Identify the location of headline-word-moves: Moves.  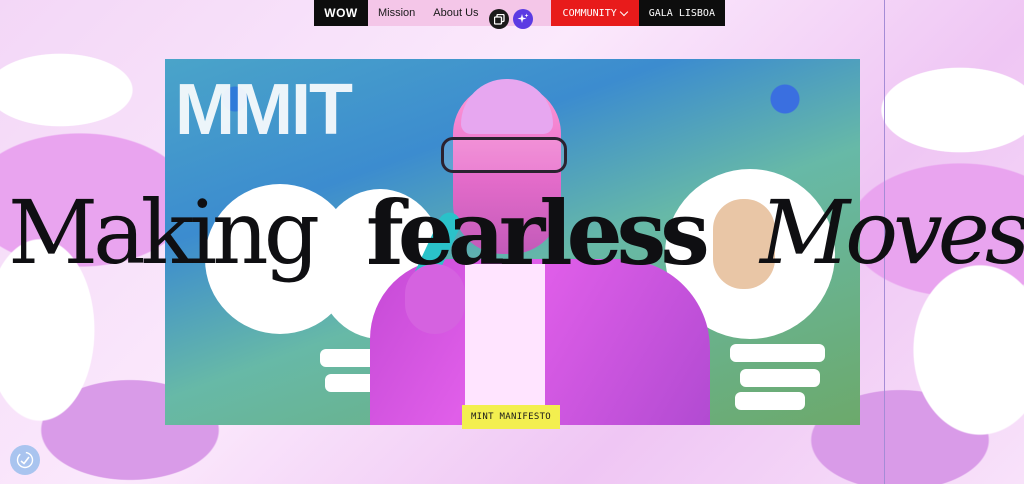
(892, 232).